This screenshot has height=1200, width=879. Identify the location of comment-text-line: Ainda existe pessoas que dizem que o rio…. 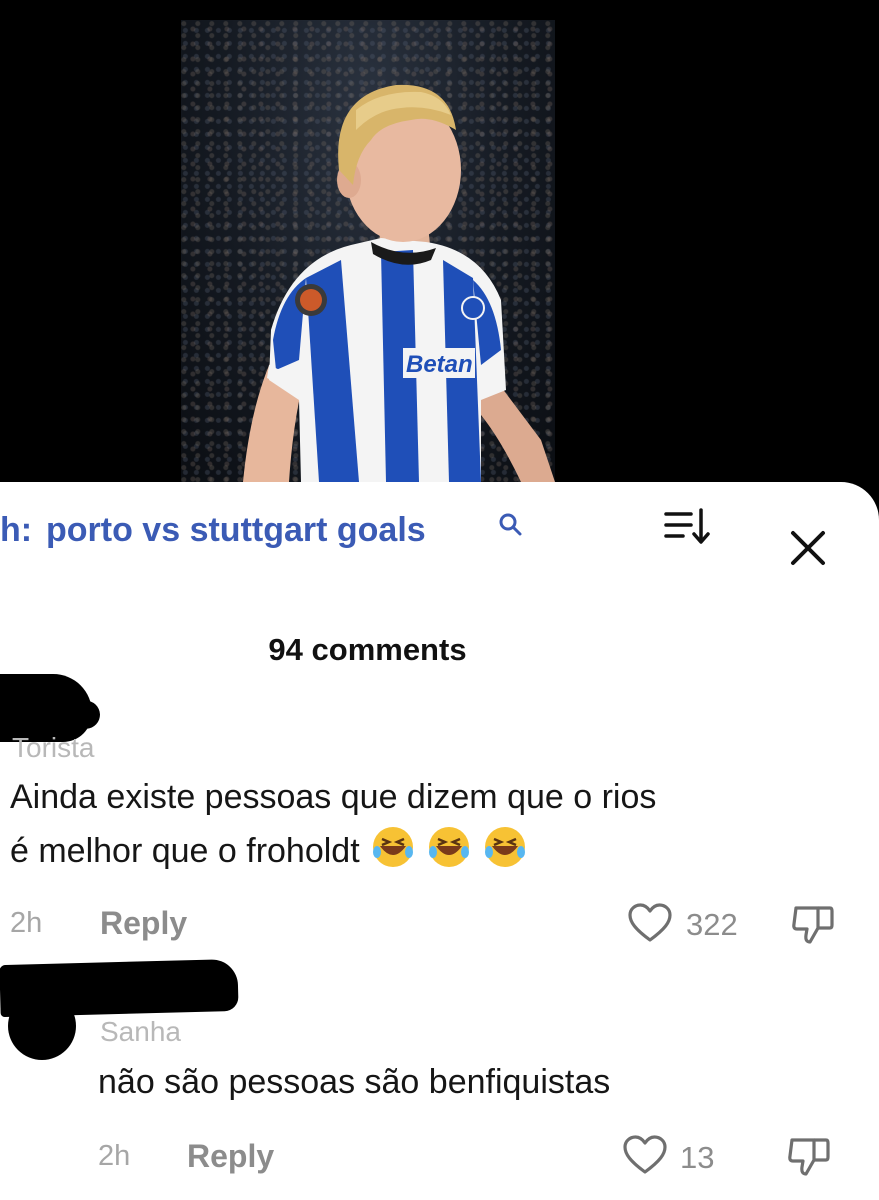
(333, 797).